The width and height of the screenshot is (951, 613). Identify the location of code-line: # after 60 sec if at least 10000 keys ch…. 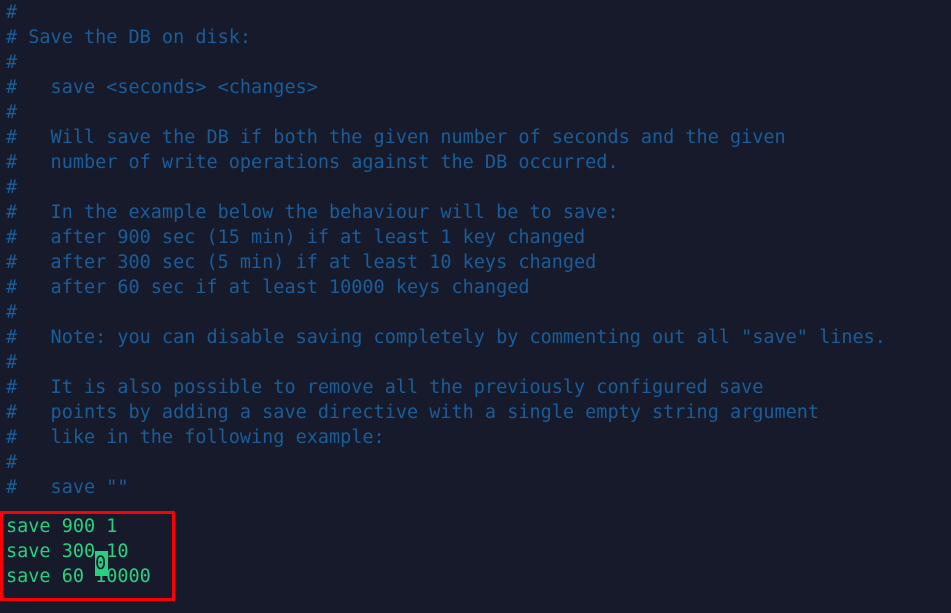
(268, 287).